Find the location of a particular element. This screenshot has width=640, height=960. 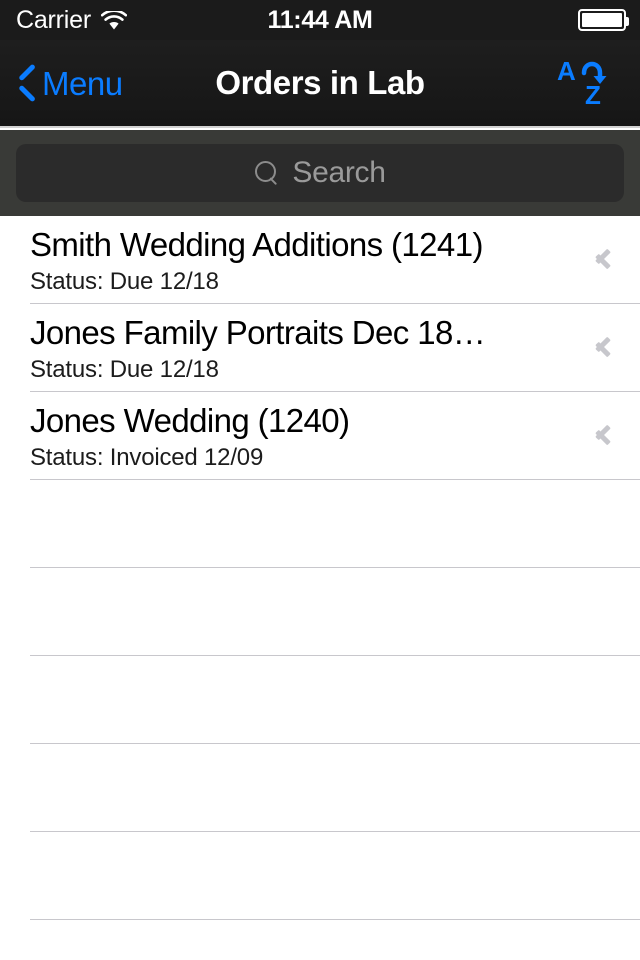

battery-icon is located at coordinates (603, 20).